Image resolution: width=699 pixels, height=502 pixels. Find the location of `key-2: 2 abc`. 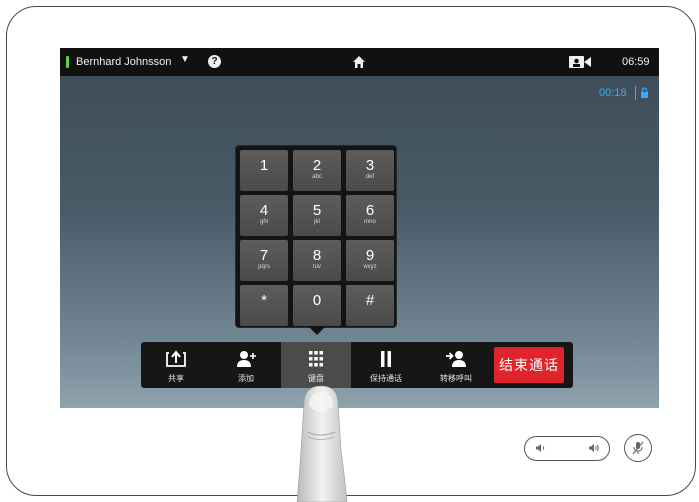

key-2: 2 abc is located at coordinates (317, 170).